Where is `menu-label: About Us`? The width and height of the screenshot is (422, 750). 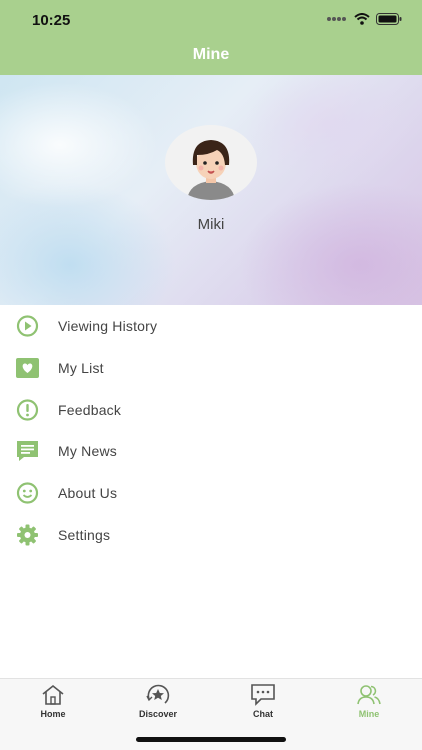
menu-label: About Us is located at coordinates (88, 493).